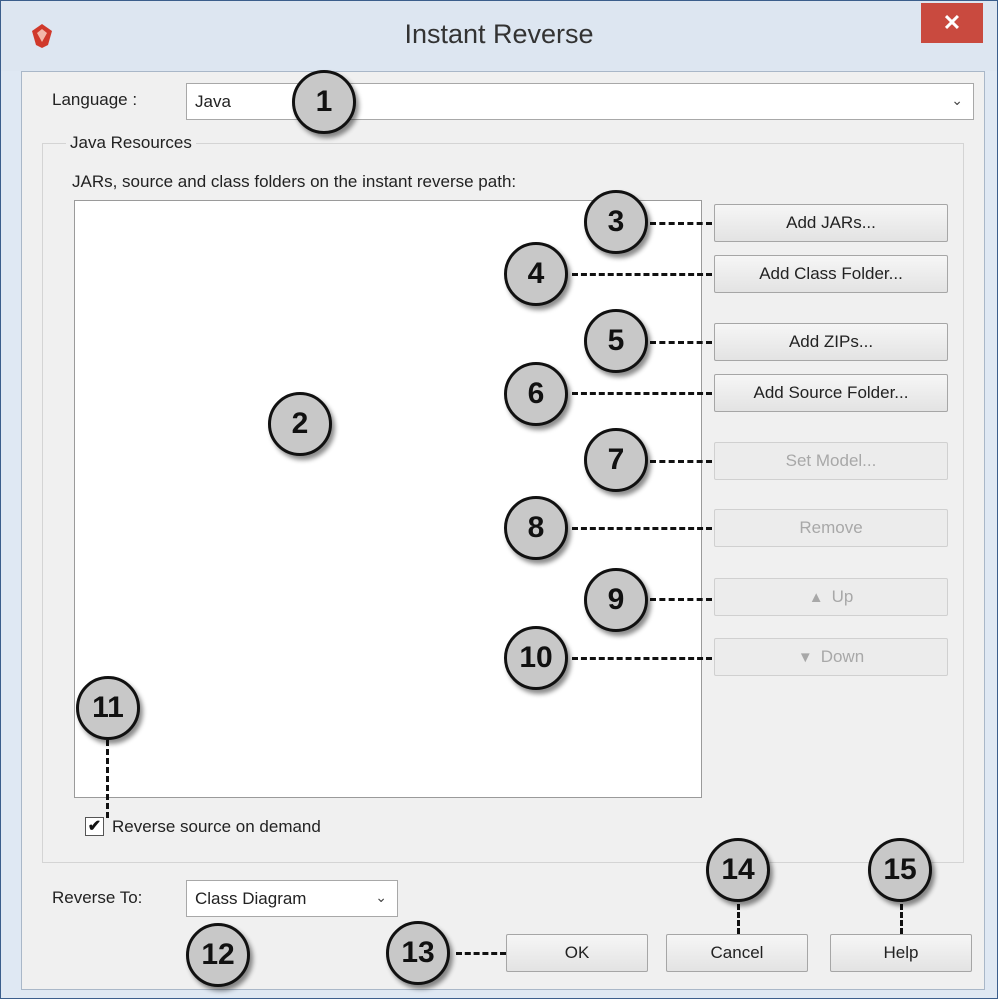 The image size is (998, 999). What do you see at coordinates (616, 600) in the screenshot?
I see `callout-9: 9` at bounding box center [616, 600].